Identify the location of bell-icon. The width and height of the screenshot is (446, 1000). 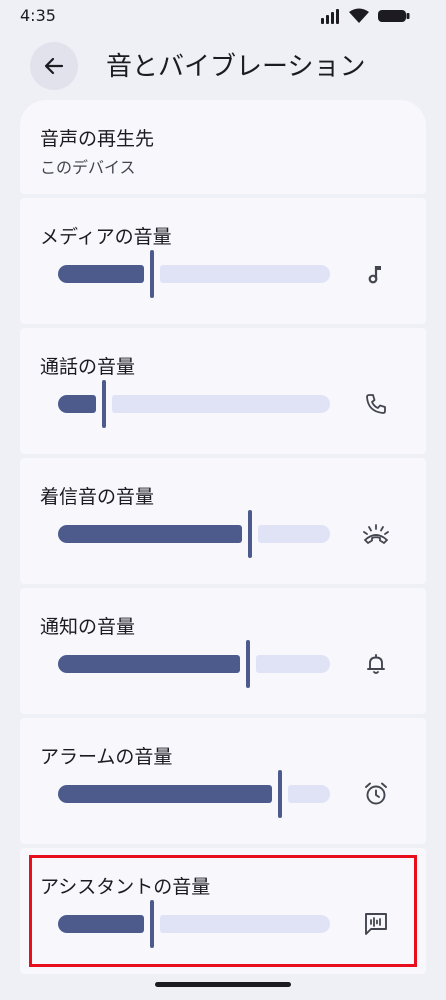
(376, 664).